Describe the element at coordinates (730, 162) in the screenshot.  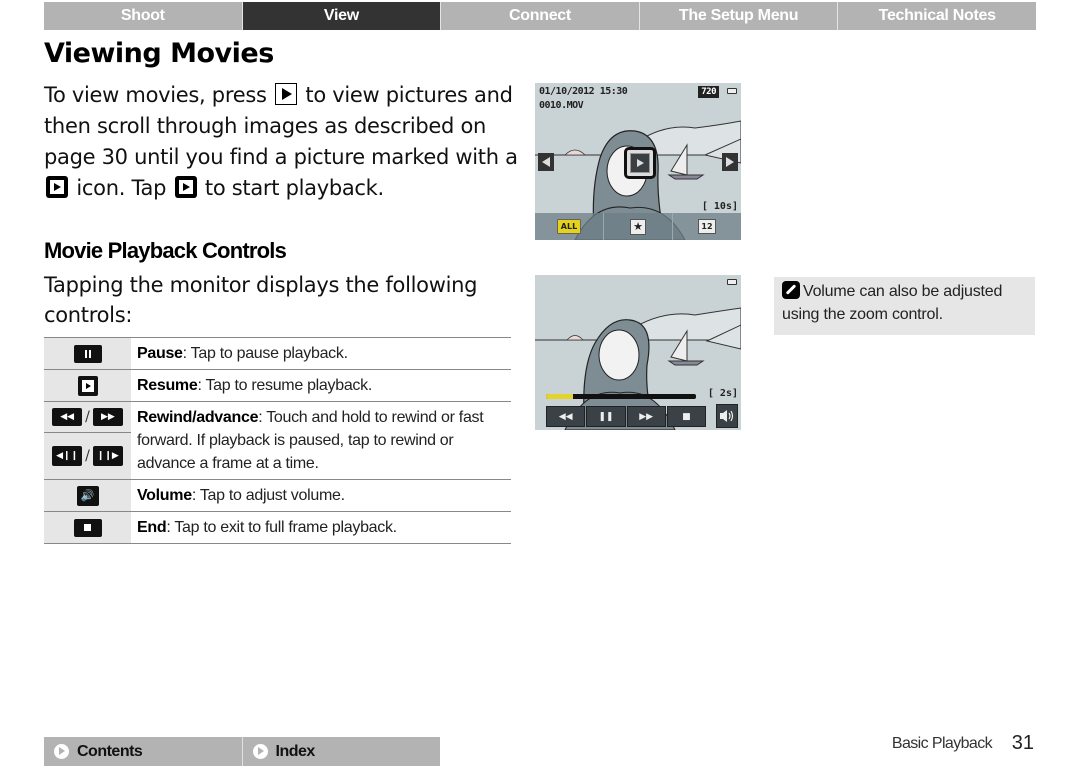
I see `next-image-arrow-icon` at that location.